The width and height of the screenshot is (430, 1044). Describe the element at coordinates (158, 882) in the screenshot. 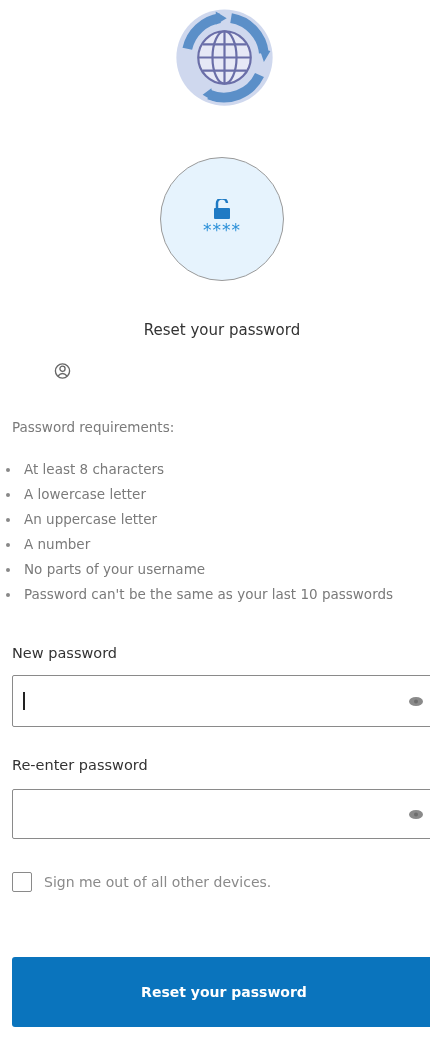

I see `checkbox-label: Sign me out of all other devices.` at that location.